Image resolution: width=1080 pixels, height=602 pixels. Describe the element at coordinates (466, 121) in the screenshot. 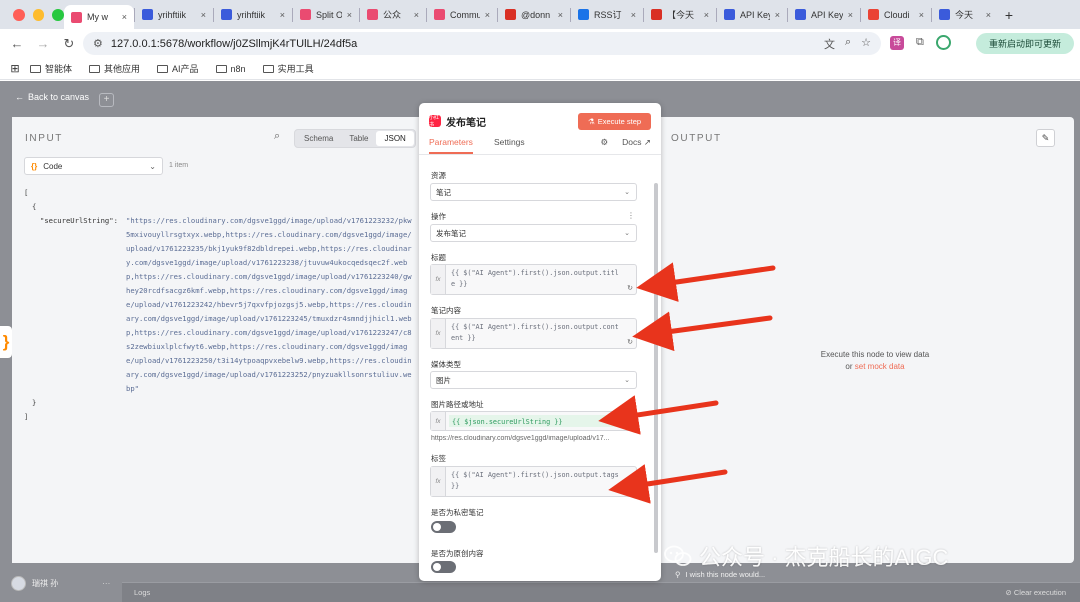

I see `node-title: 发布笔记` at that location.